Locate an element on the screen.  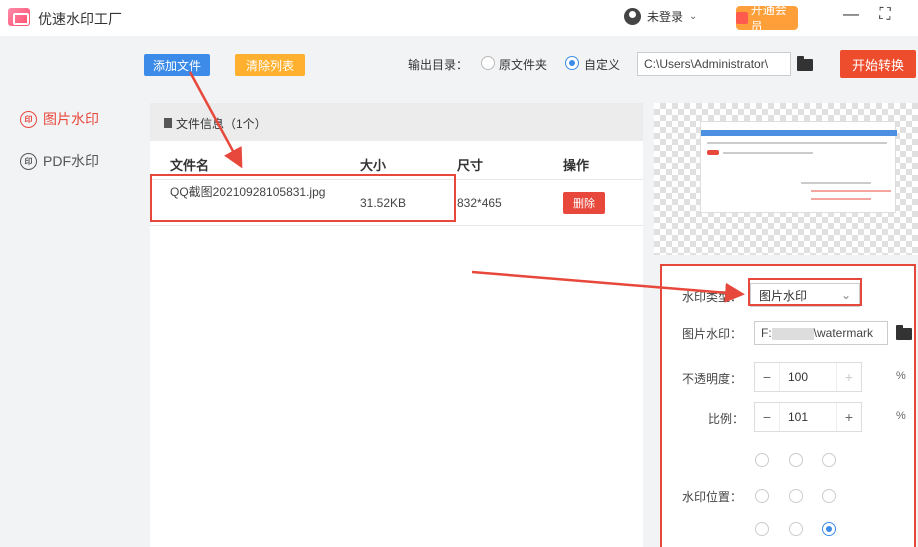
thumb-red-mark is located at coordinates (713, 152).